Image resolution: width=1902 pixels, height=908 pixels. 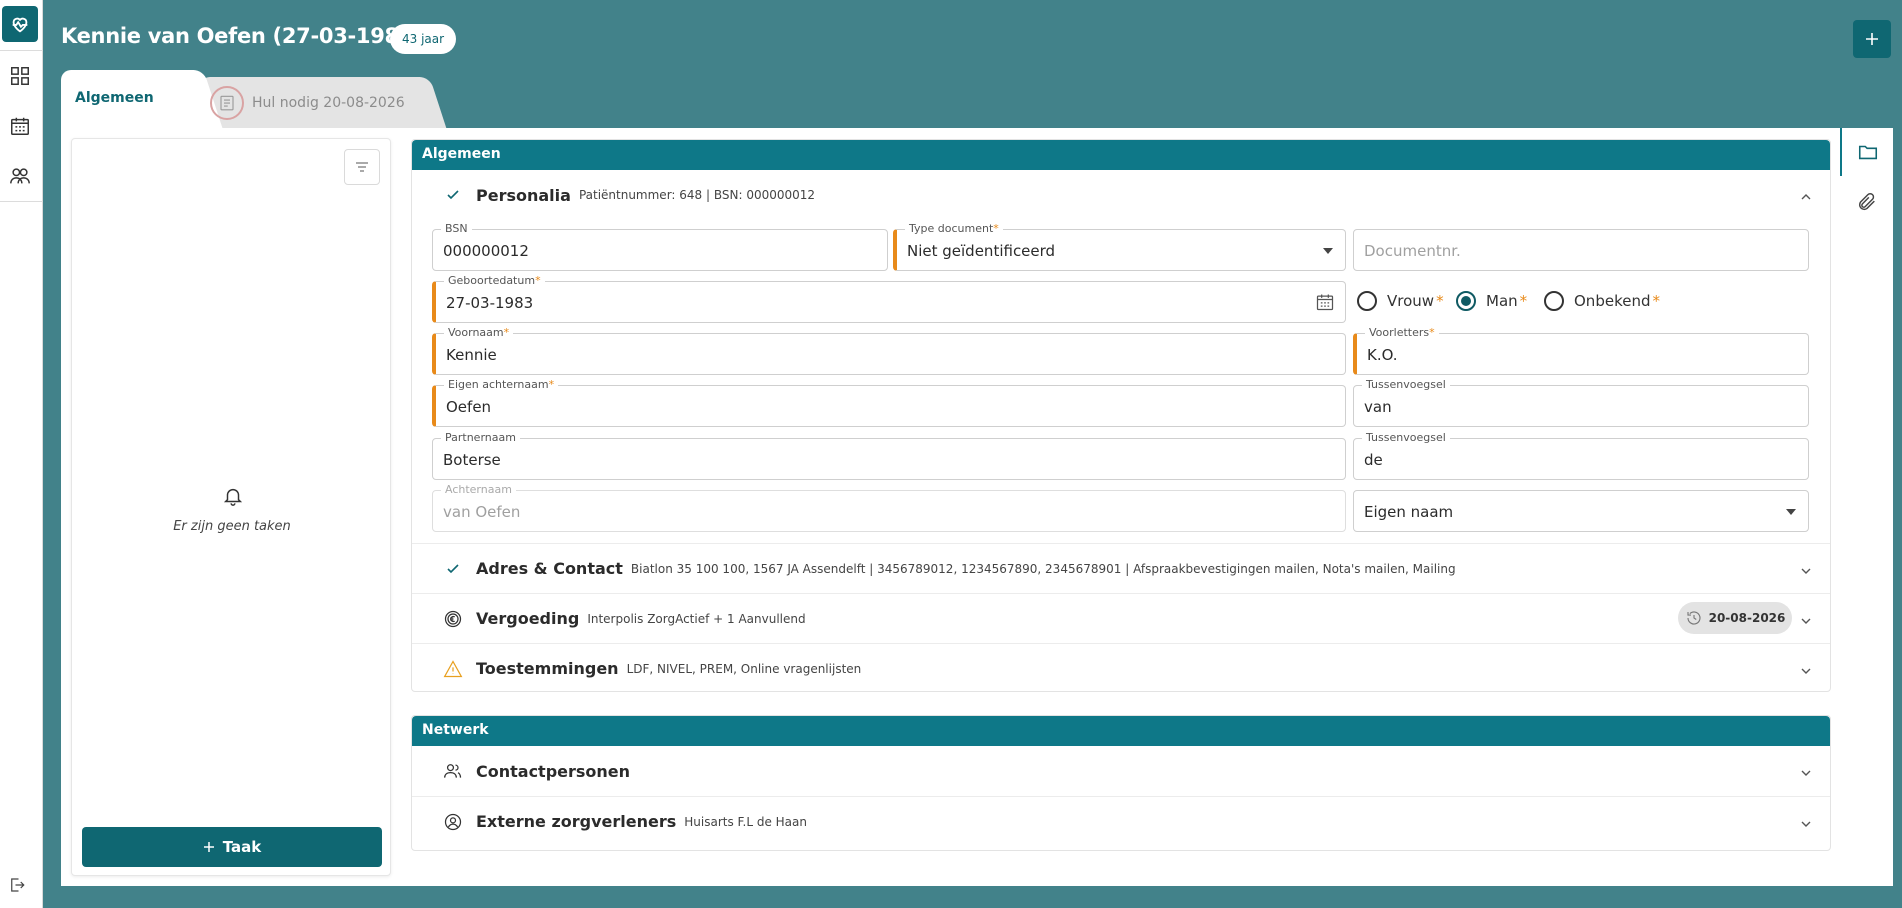 I want to click on tab-hulp-nodig-label: Hul nodig 20-08-2026, so click(x=328, y=102).